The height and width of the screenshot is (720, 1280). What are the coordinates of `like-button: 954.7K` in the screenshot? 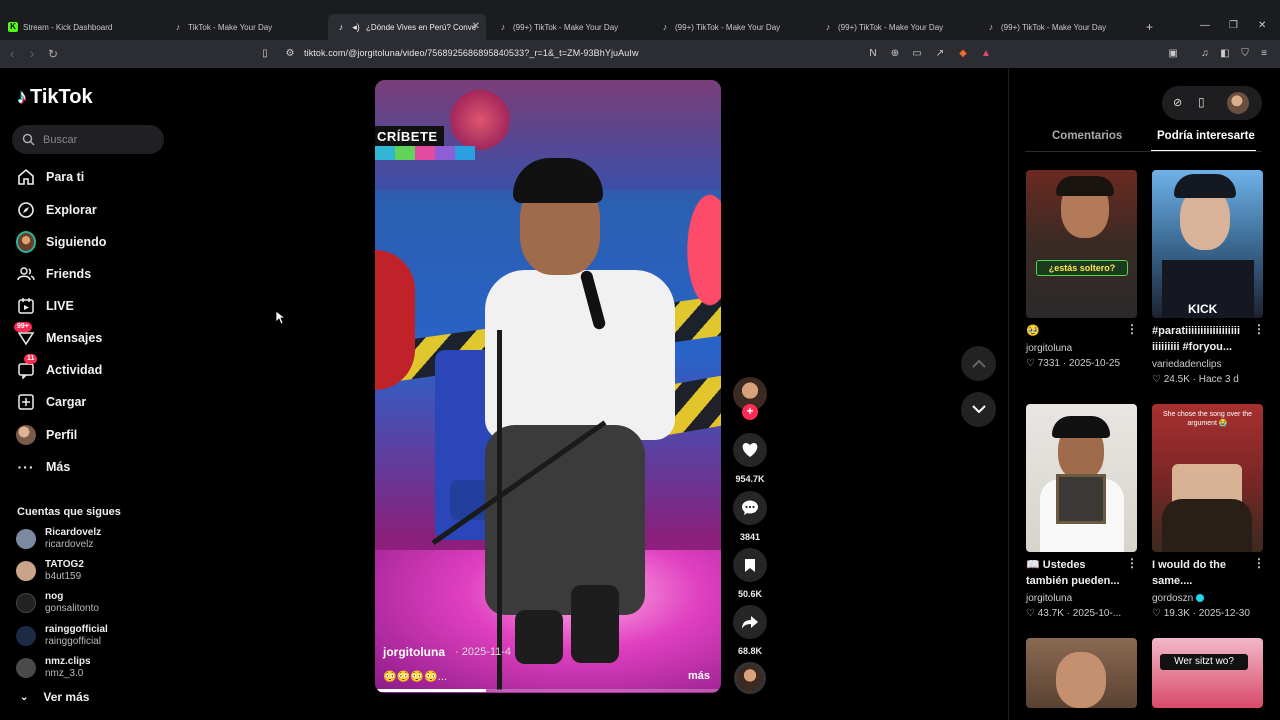 It's located at (750, 458).